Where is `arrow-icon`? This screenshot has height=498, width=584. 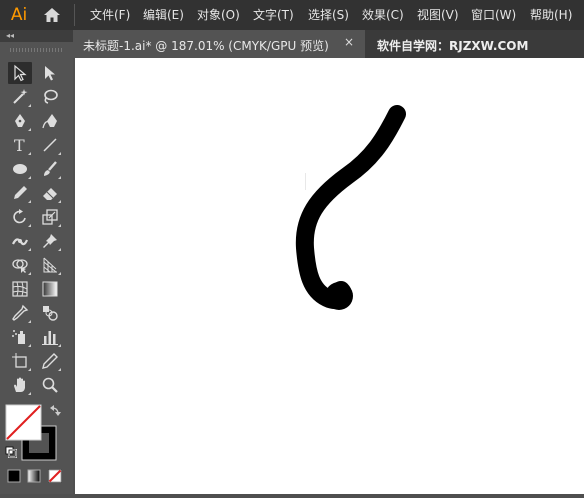
arrow-icon is located at coordinates (20, 73).